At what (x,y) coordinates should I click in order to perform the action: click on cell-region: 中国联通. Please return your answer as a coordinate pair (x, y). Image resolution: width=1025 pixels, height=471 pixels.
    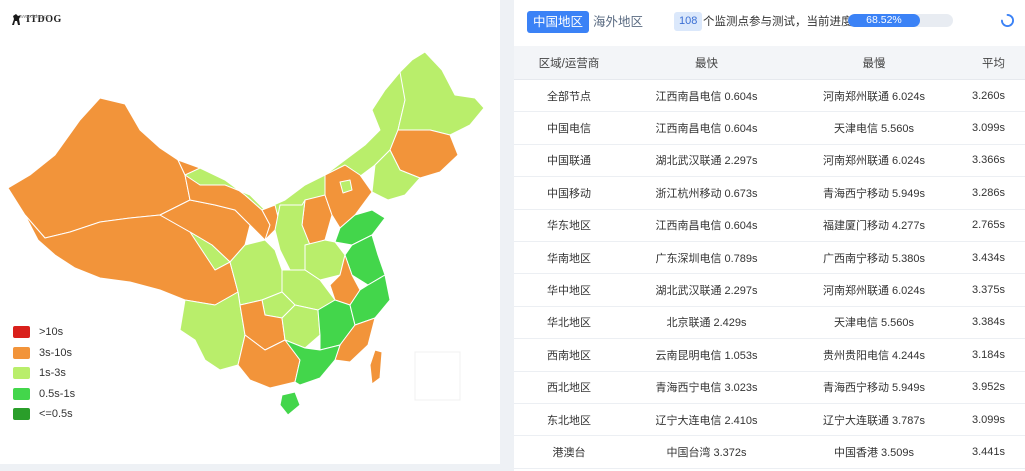
    Looking at the image, I should click on (569, 161).